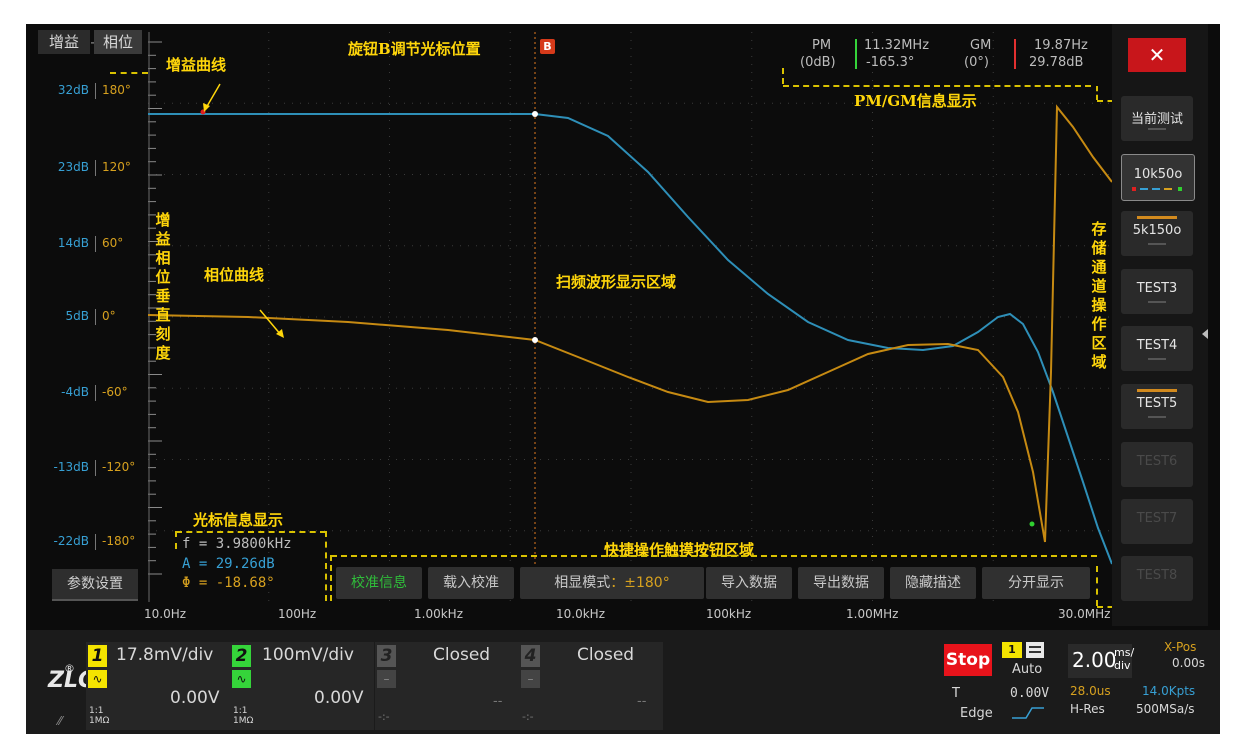 The image size is (1235, 750). What do you see at coordinates (591, 686) in the screenshot?
I see `channel-4-panel: 4 – Closed -- -:-` at bounding box center [591, 686].